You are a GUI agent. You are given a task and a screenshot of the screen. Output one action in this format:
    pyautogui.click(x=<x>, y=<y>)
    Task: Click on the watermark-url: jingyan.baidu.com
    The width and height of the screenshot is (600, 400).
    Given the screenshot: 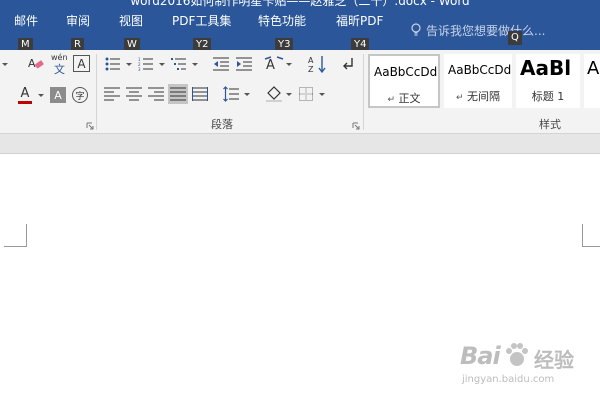 What is the action you would take?
    pyautogui.click(x=508, y=379)
    